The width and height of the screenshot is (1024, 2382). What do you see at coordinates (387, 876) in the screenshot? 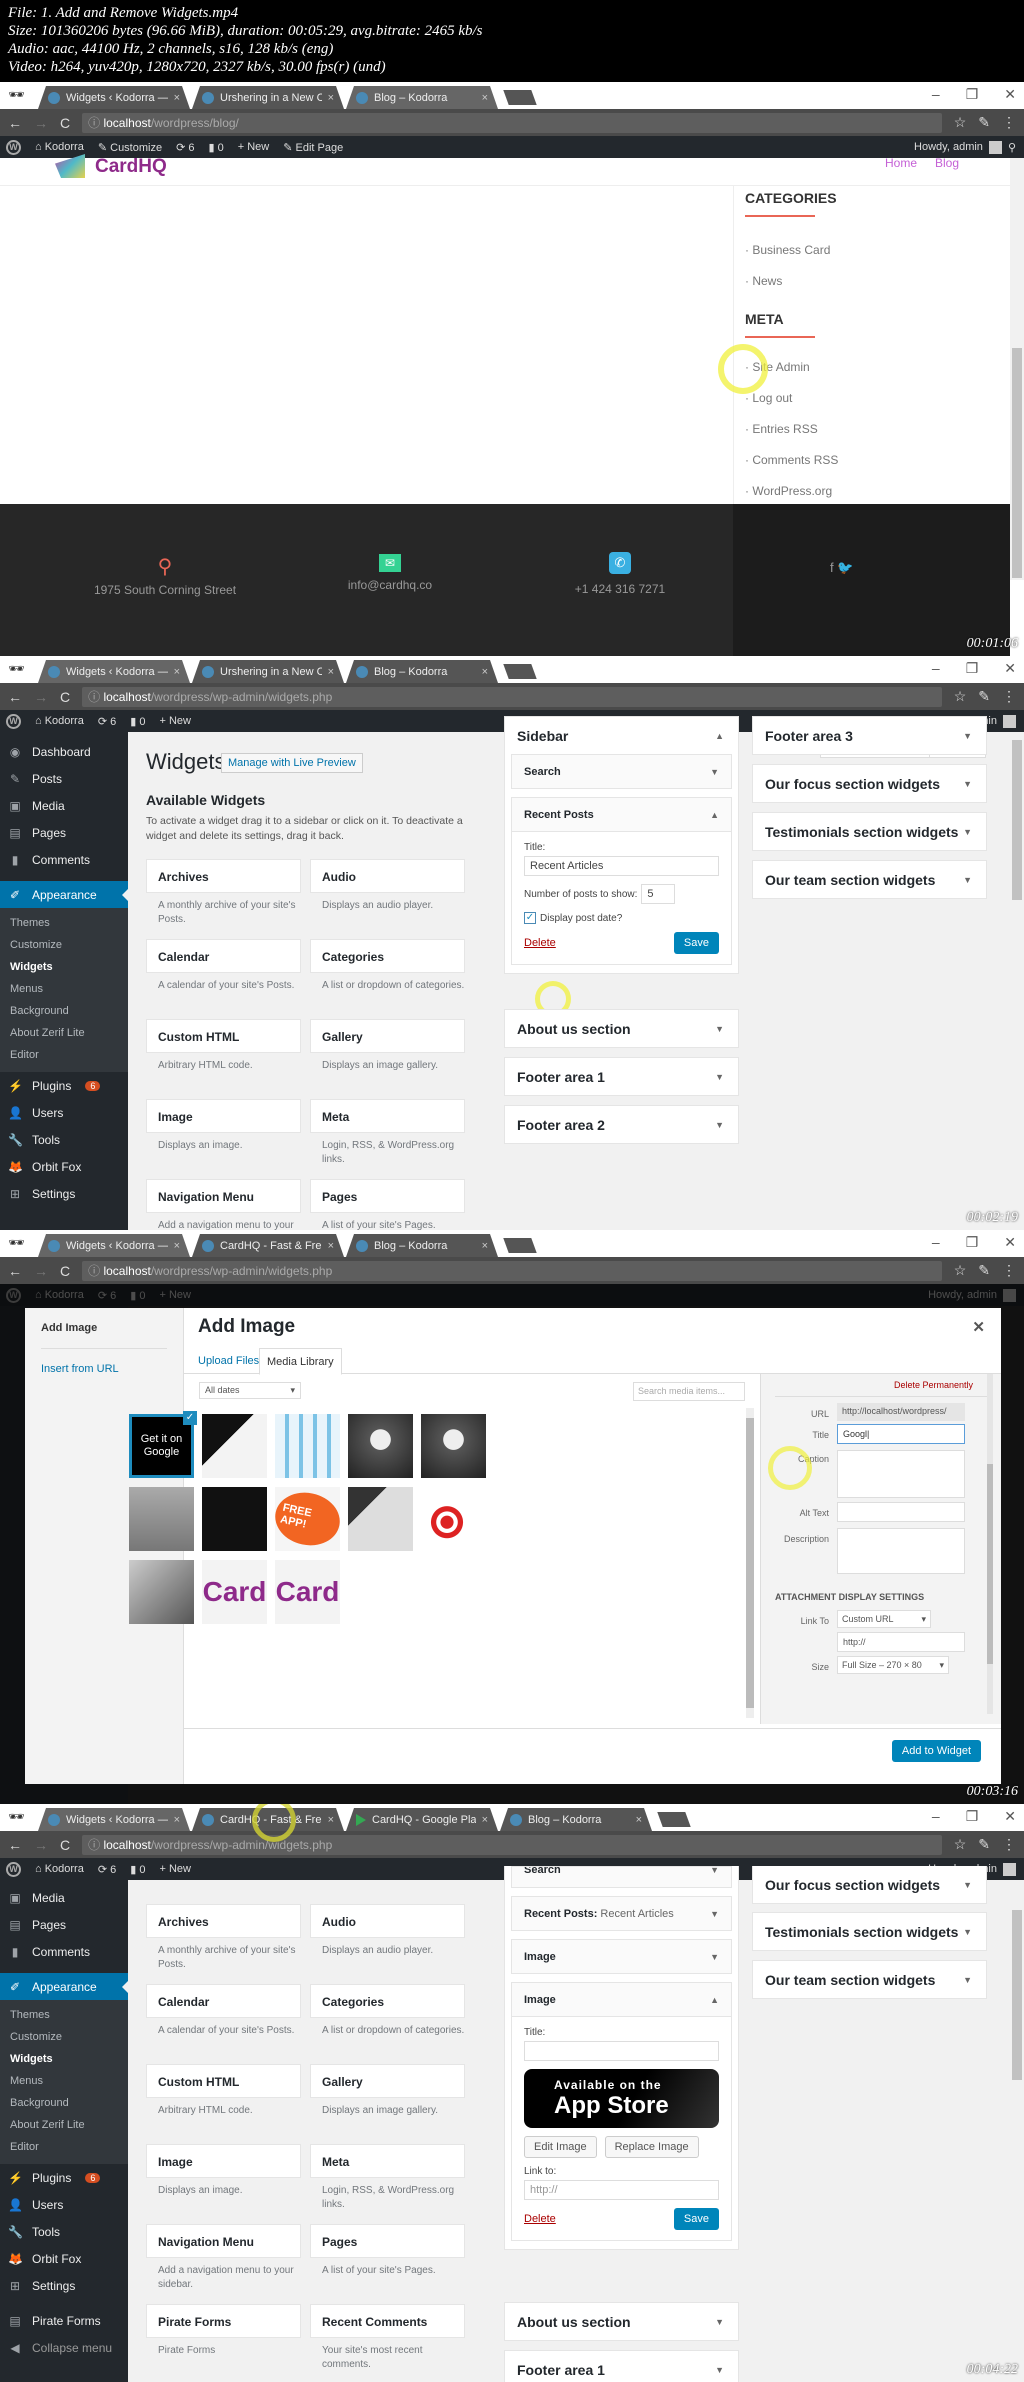
I see `widget-item: Audio` at bounding box center [387, 876].